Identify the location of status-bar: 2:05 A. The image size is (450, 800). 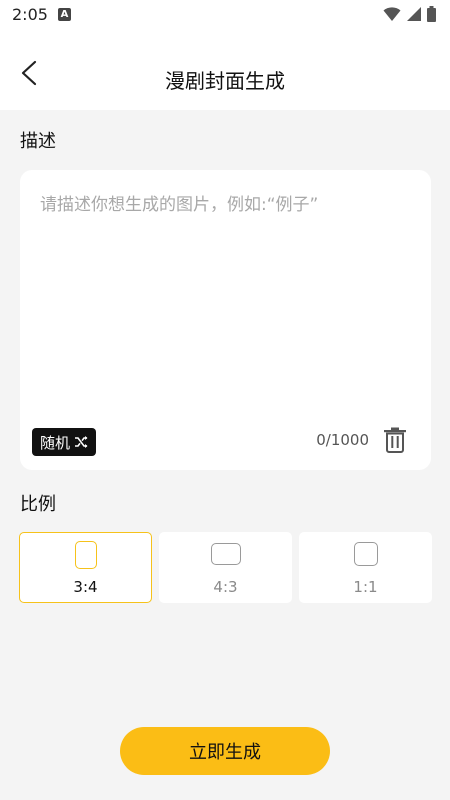
(225, 16).